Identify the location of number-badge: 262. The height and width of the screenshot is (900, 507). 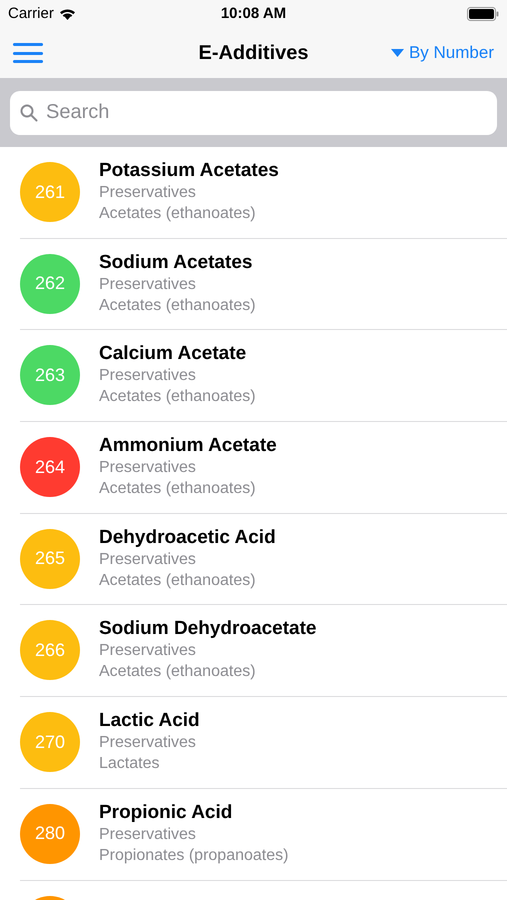
(50, 284).